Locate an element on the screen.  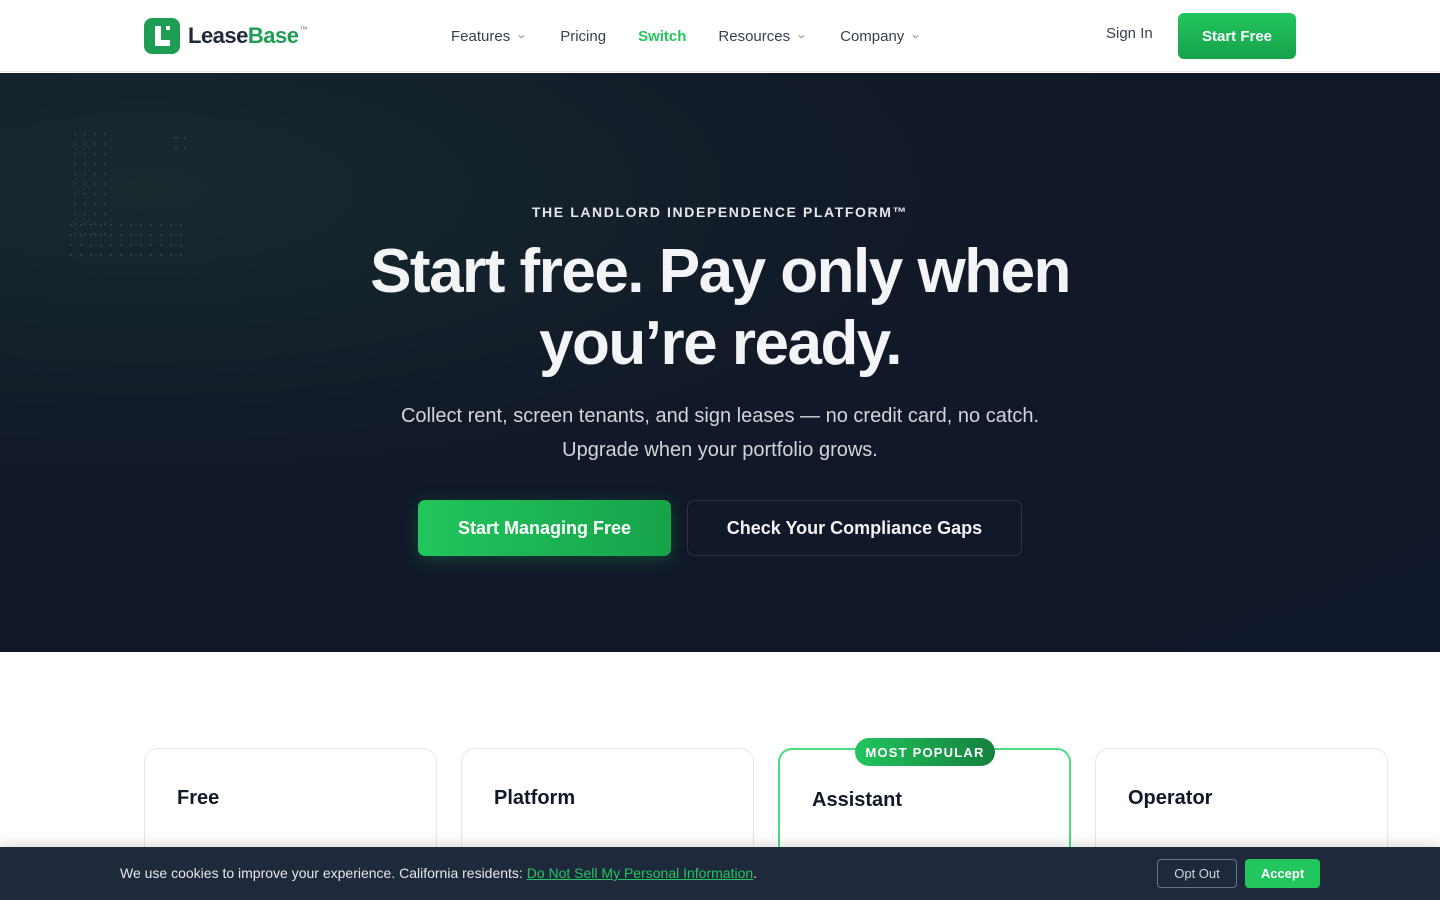
plan-name: Assistant is located at coordinates (857, 800).